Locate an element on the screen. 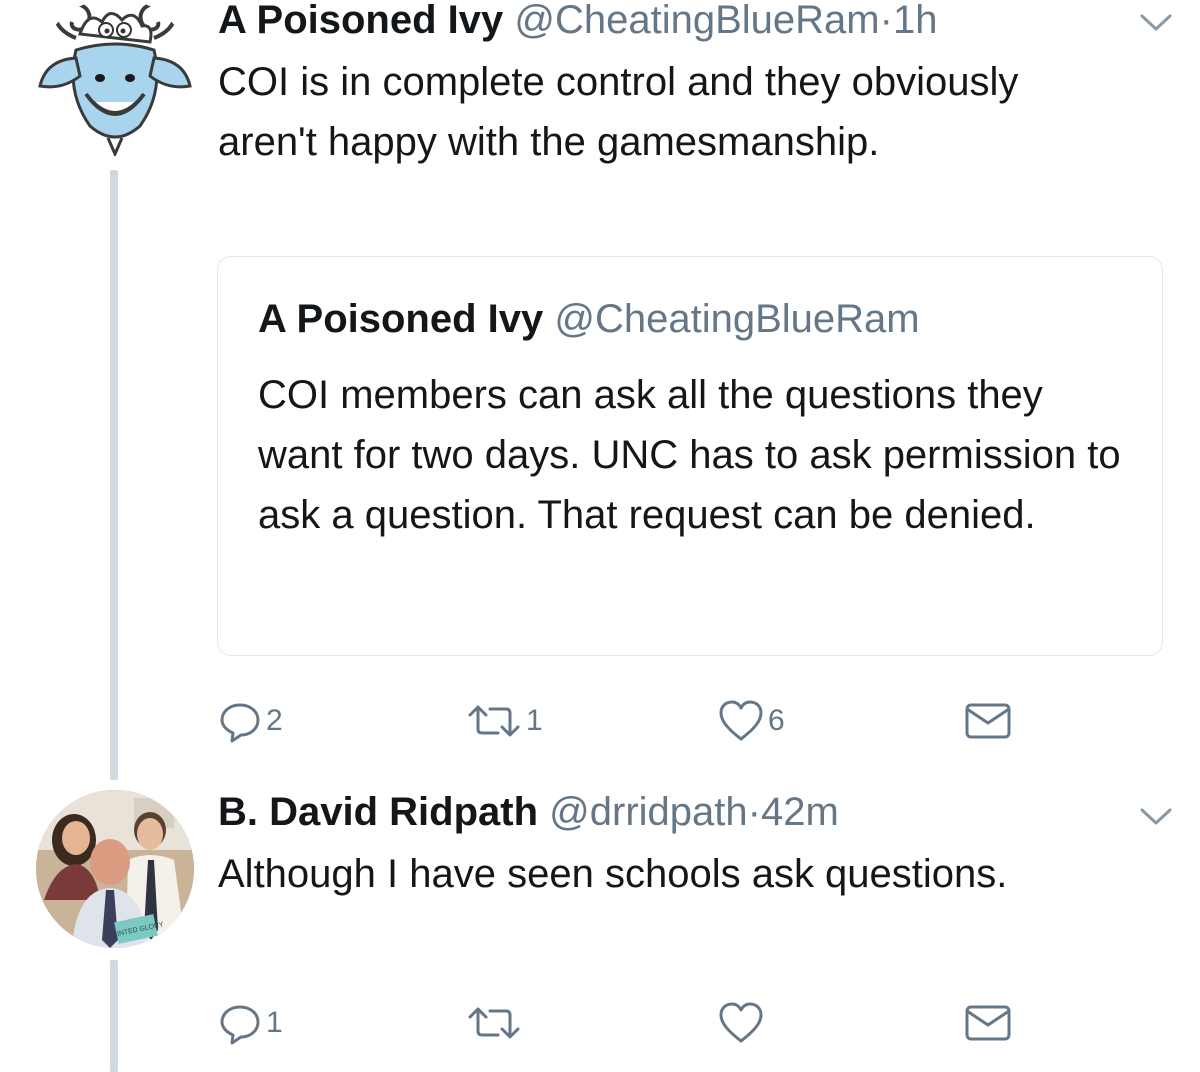  tweet-header: B. David Ridpath @drridpath·42m is located at coordinates (679, 812).